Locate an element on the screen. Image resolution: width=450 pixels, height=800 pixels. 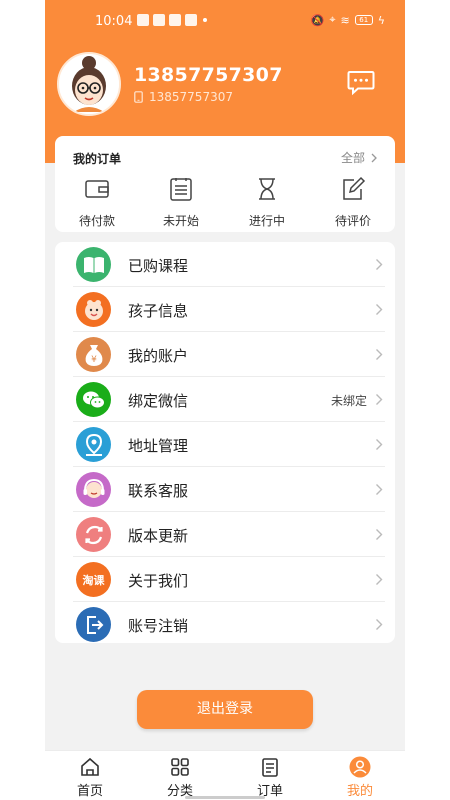
home-indicator is located at coordinates (225, 797).